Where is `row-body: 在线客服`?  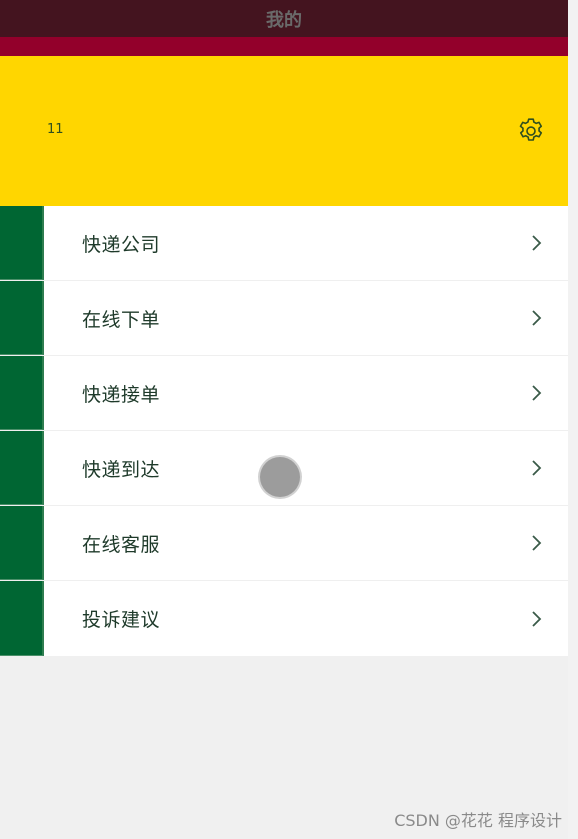 row-body: 在线客服 is located at coordinates (306, 543).